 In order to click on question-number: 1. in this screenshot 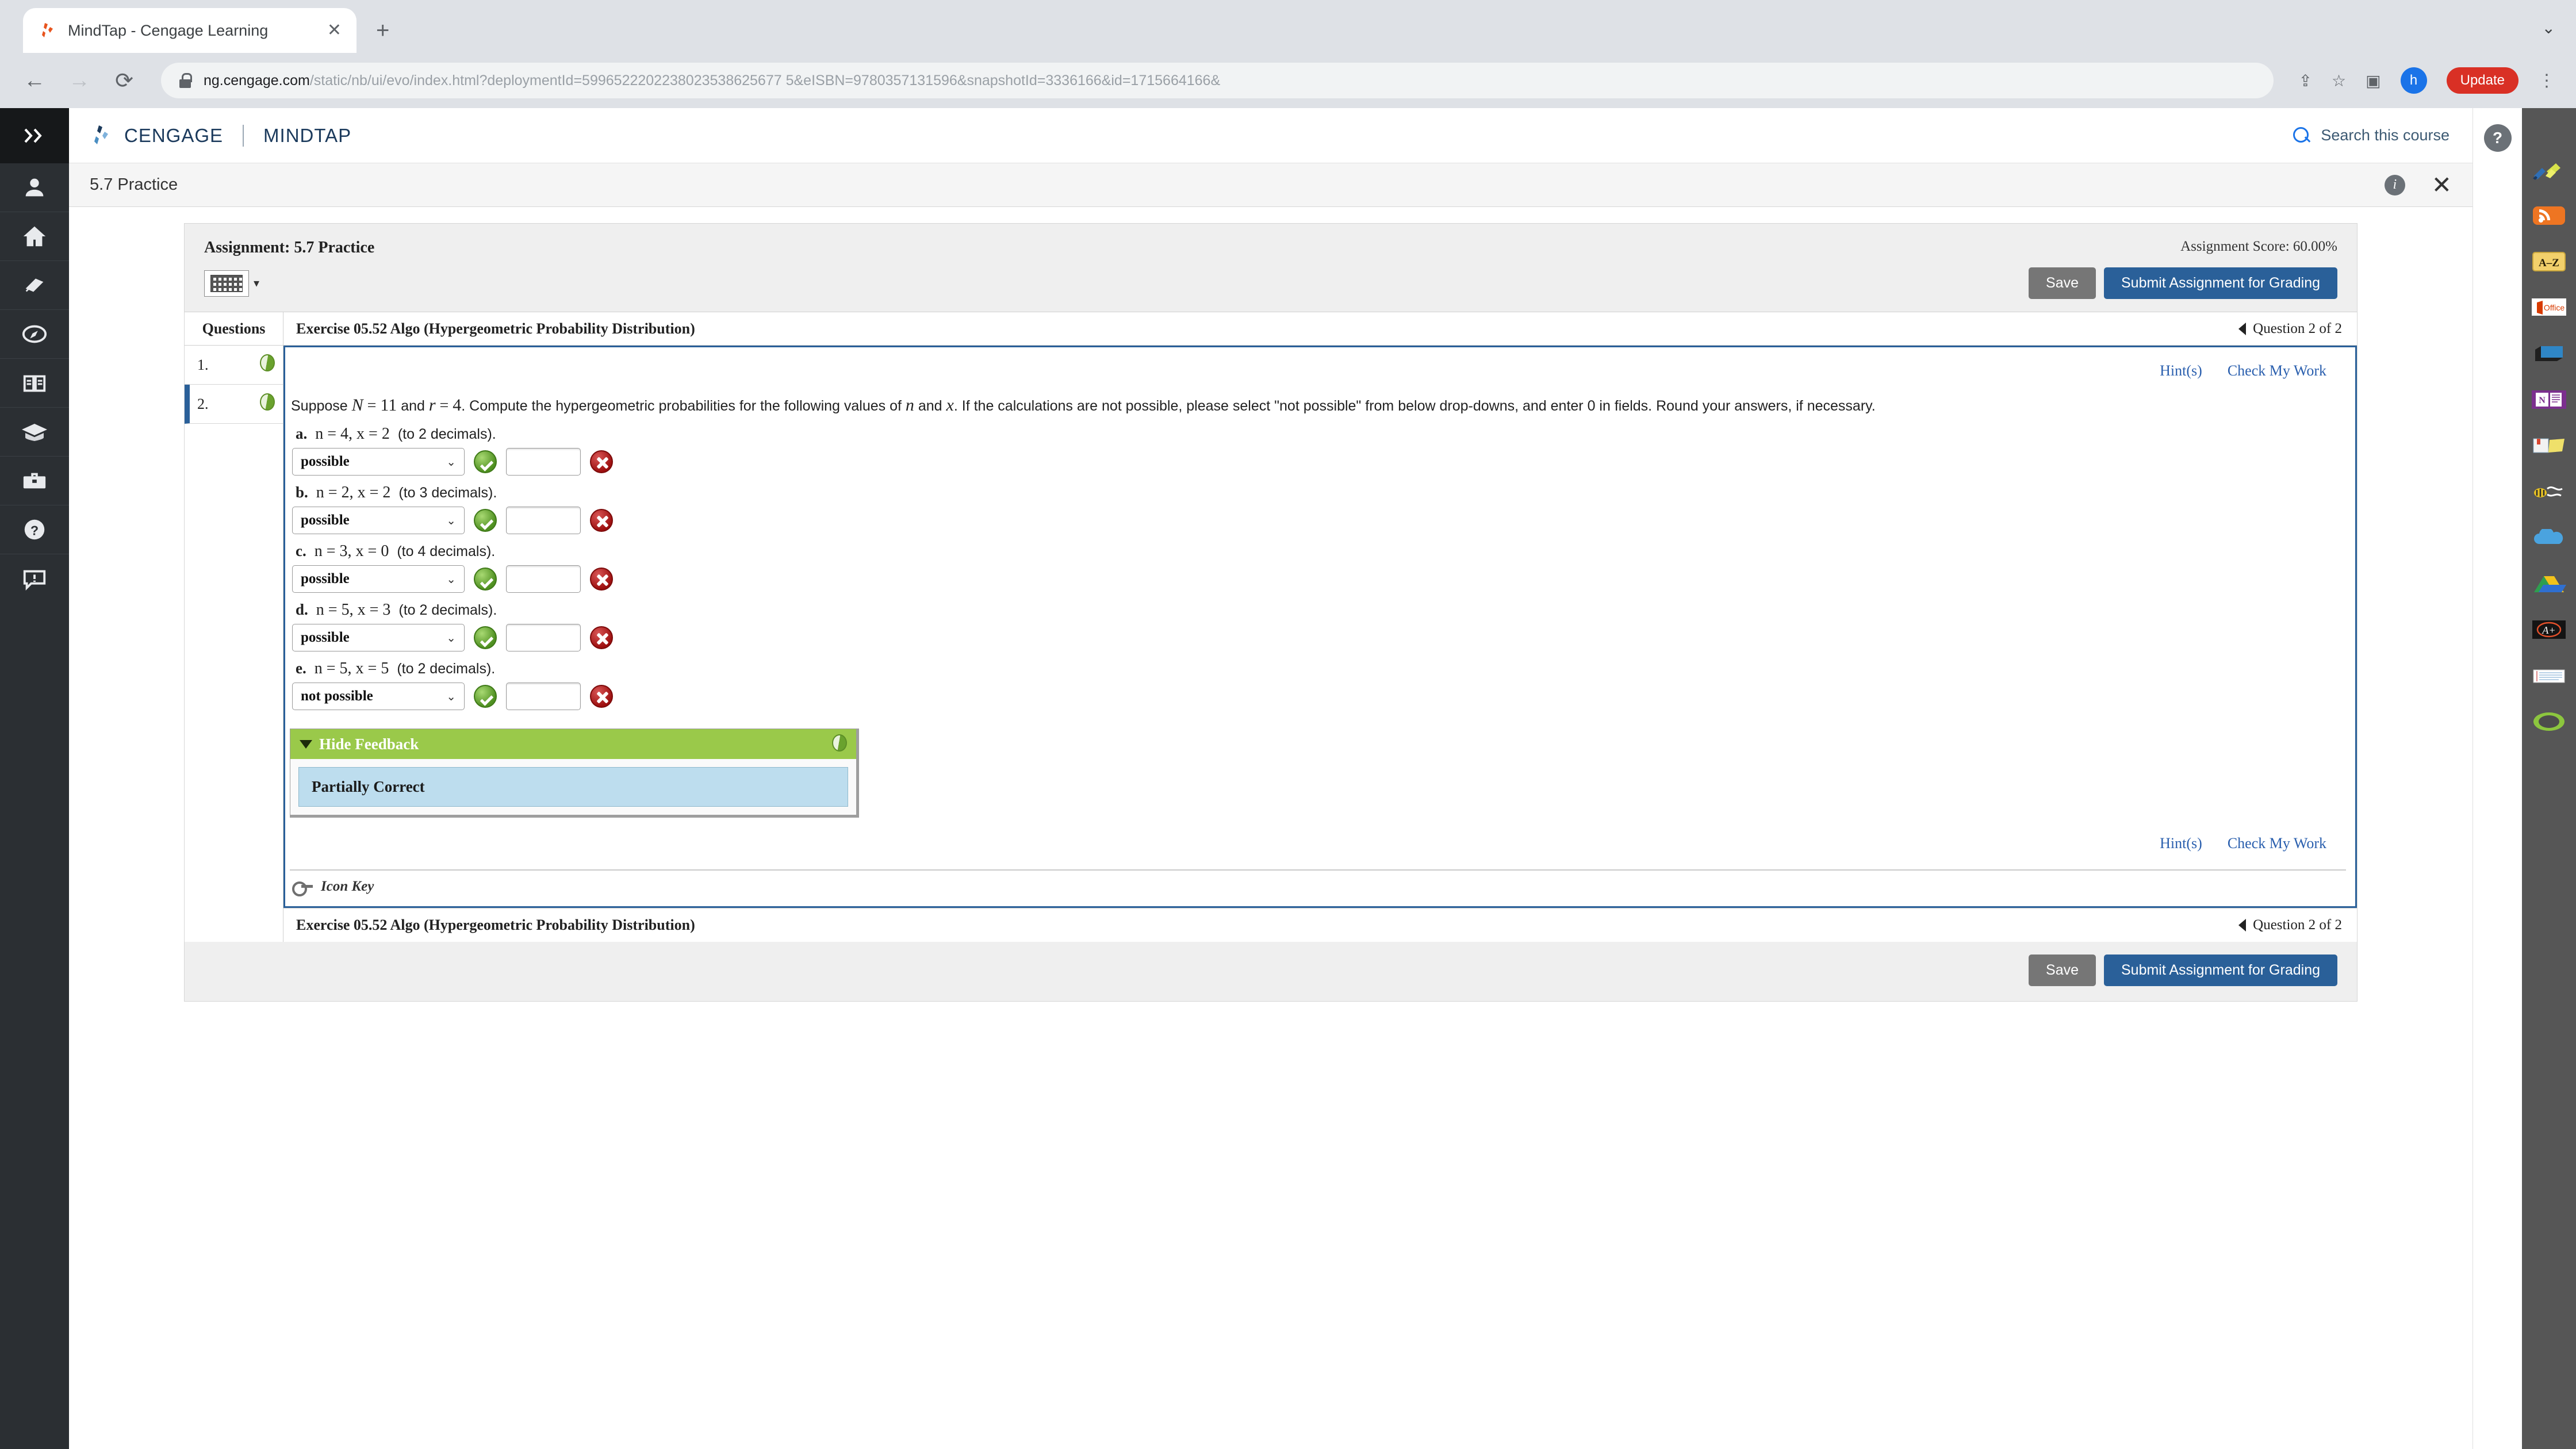, I will do `click(203, 364)`.